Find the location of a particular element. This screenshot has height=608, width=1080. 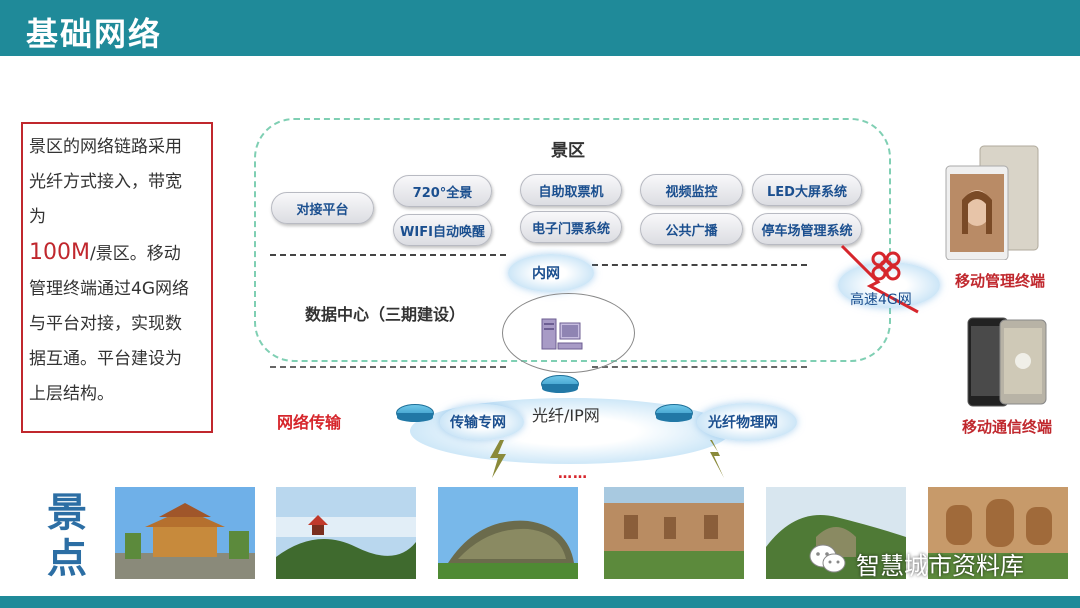

scenic-photo-mountain-pavilion is located at coordinates (346, 533).